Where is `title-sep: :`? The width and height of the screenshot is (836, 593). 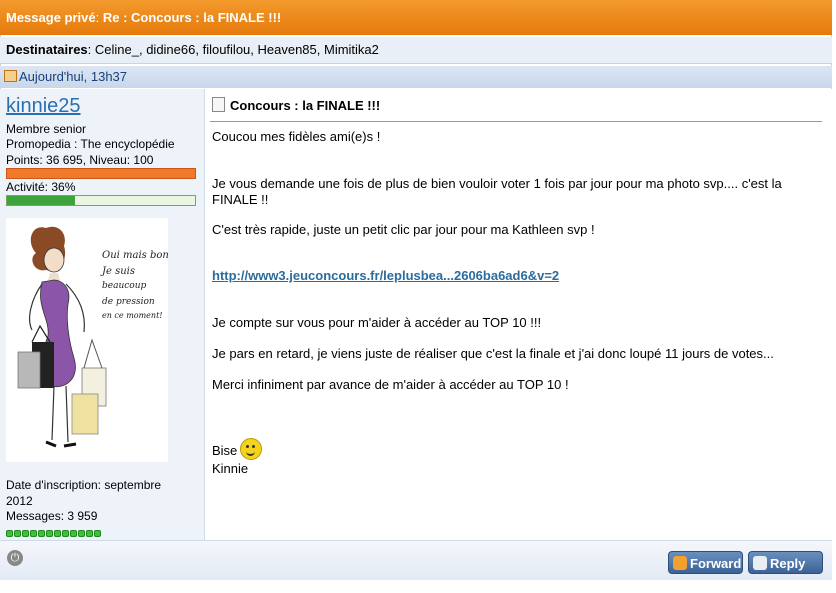 title-sep: : is located at coordinates (99, 17).